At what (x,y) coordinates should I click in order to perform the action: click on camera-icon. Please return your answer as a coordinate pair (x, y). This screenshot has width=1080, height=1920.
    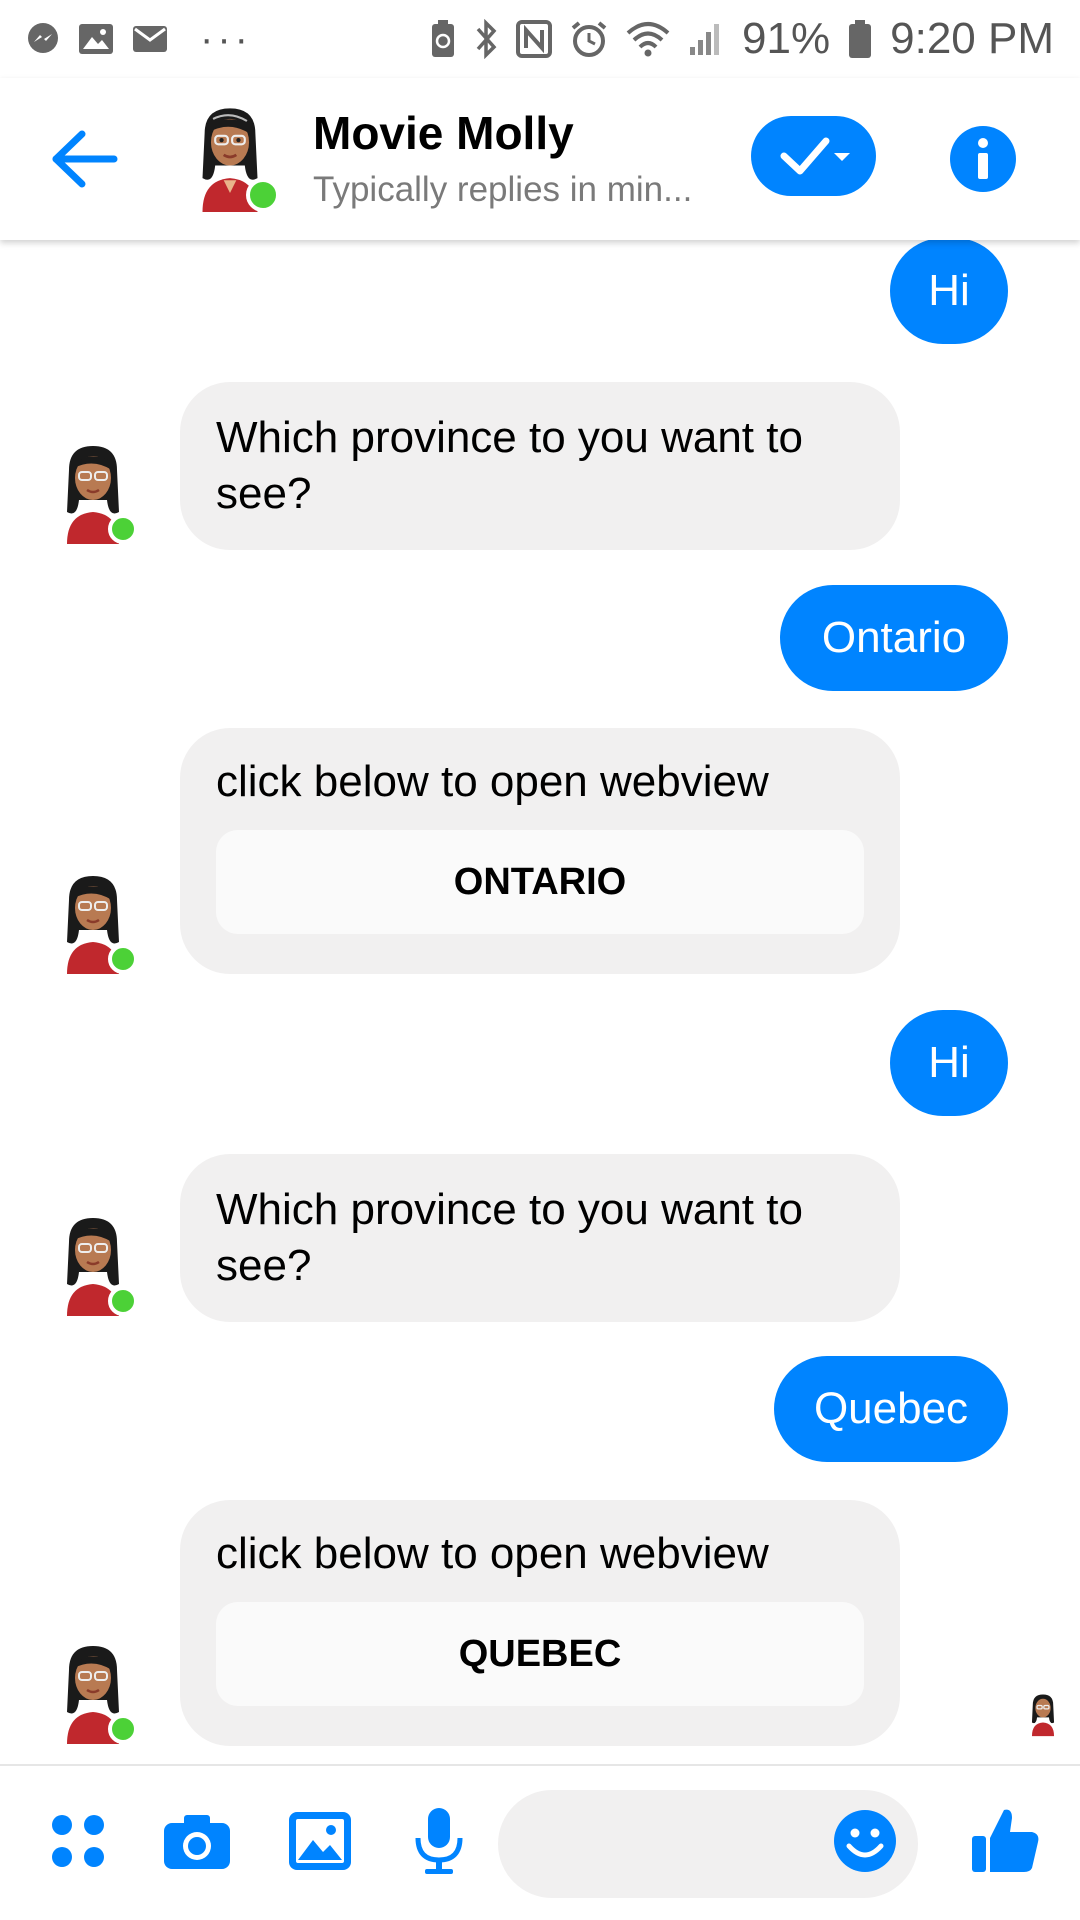
    Looking at the image, I should click on (197, 1841).